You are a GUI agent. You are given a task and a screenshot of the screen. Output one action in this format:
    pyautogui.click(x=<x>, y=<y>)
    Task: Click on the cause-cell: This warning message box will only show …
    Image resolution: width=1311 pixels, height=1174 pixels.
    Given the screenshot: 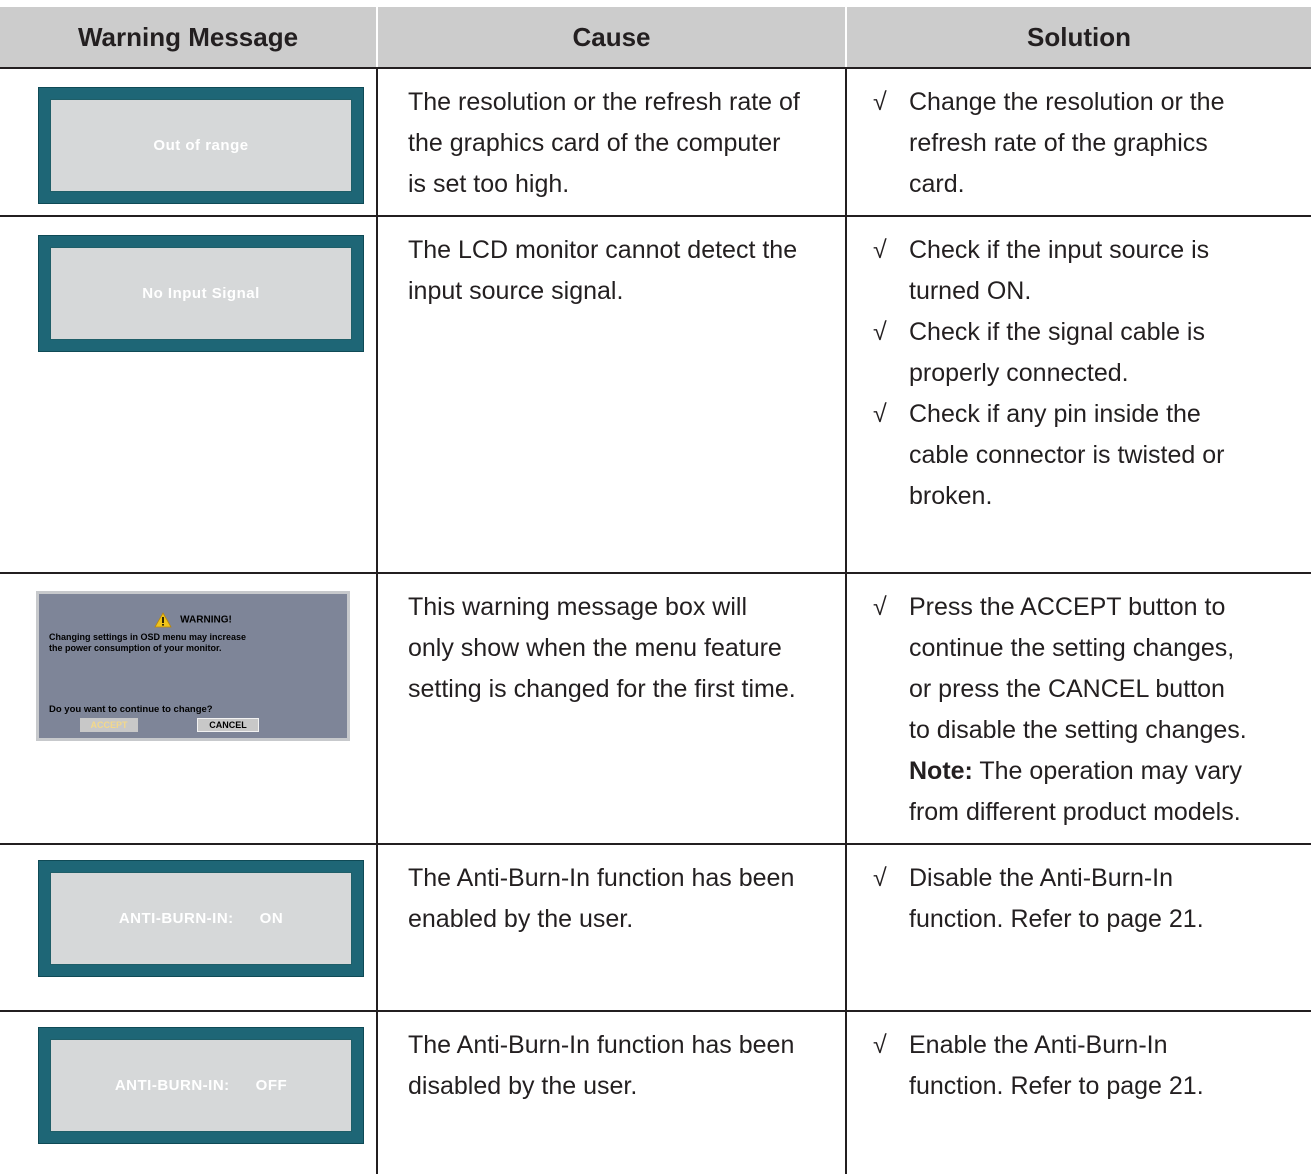 What is the action you would take?
    pyautogui.click(x=611, y=709)
    